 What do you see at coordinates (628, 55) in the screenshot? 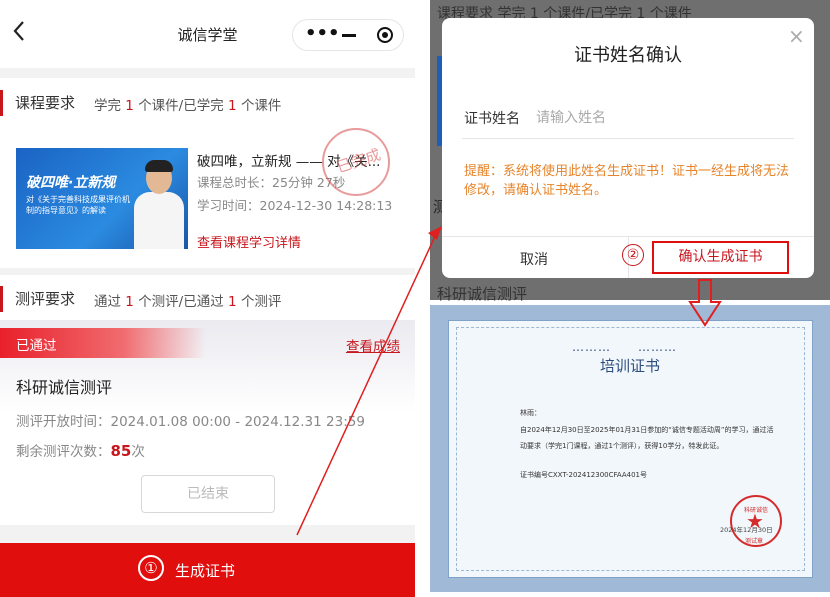
I see `dialog-title: 证书姓名确认` at bounding box center [628, 55].